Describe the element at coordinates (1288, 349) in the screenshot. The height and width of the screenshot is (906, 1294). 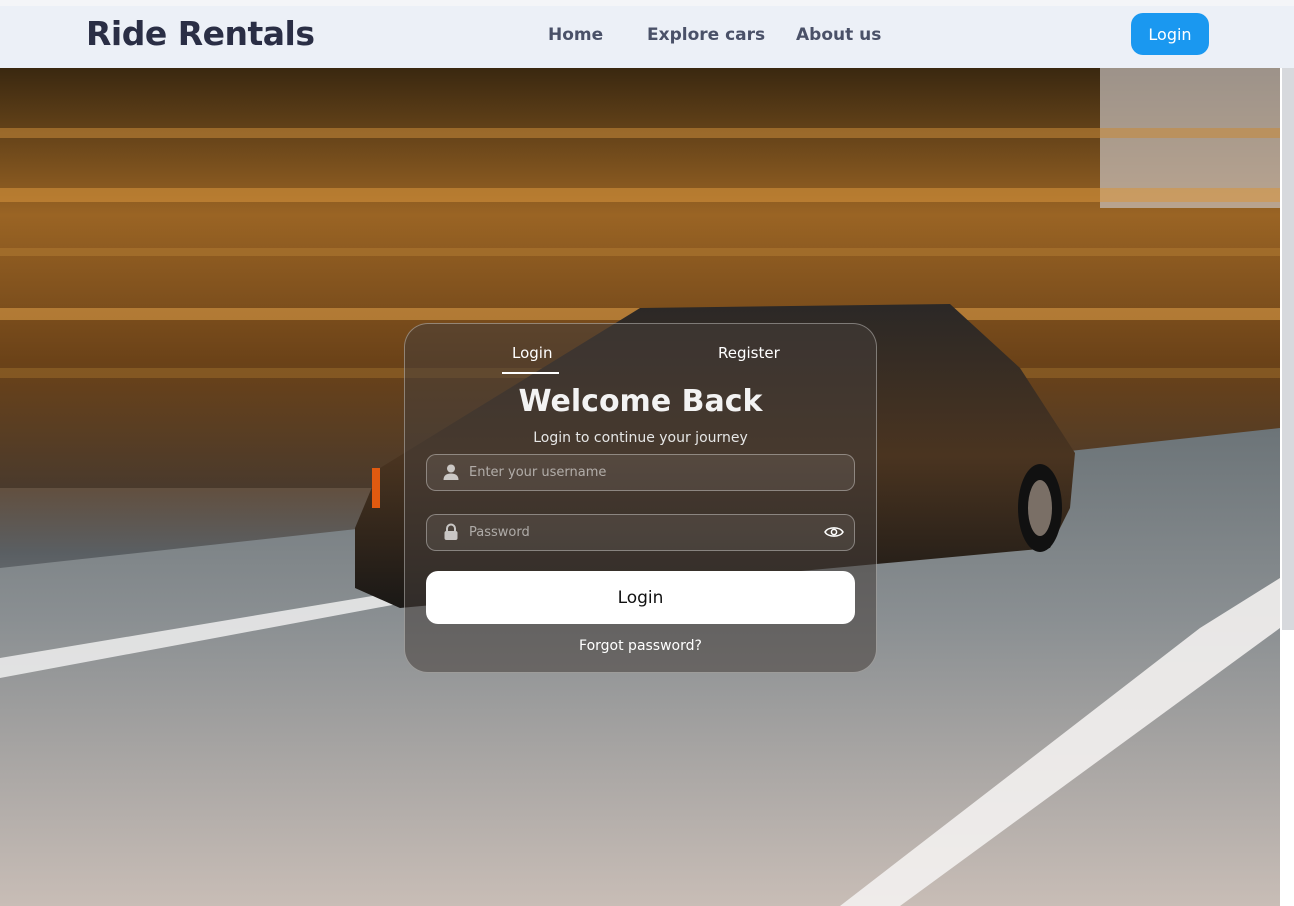
I see `page-scrollbar-thumb` at that location.